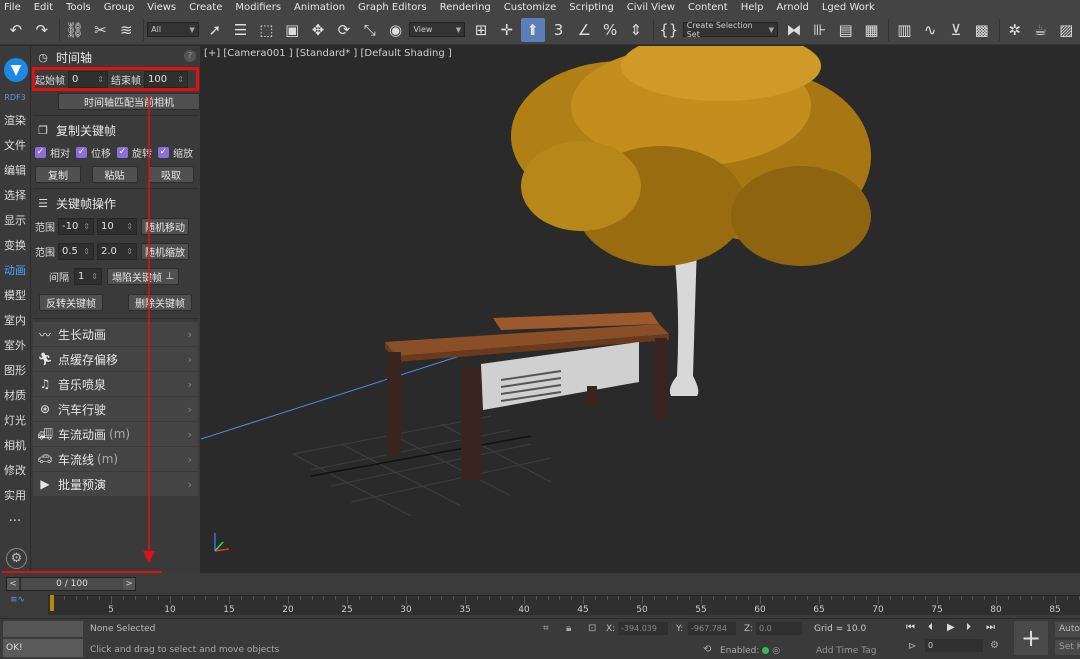  Describe the element at coordinates (930, 627) in the screenshot. I see `previous-frame-icon: ⏴` at that location.